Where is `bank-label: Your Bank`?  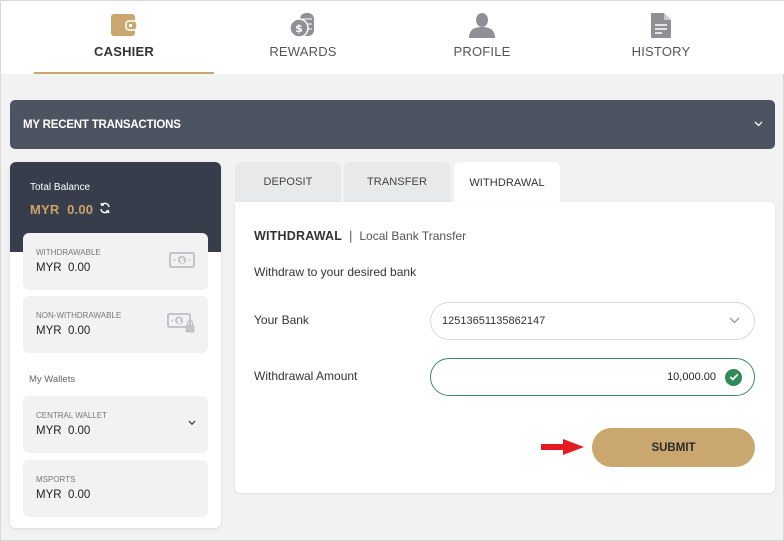
bank-label: Your Bank is located at coordinates (281, 320).